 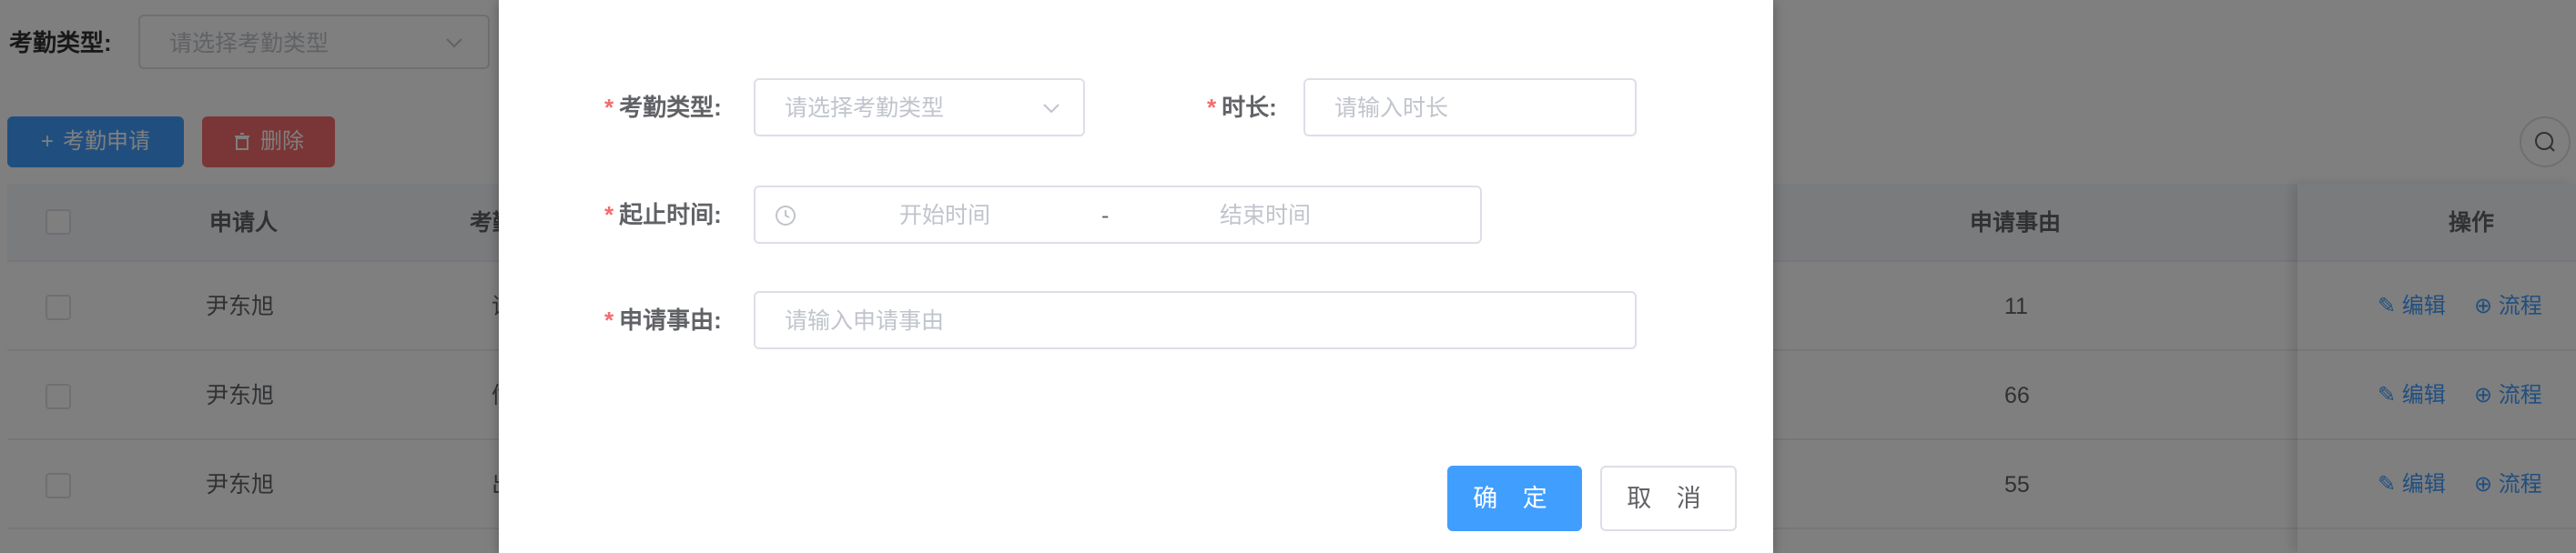 What do you see at coordinates (670, 107) in the screenshot?
I see `type-field-label-text: 考勤类型:` at bounding box center [670, 107].